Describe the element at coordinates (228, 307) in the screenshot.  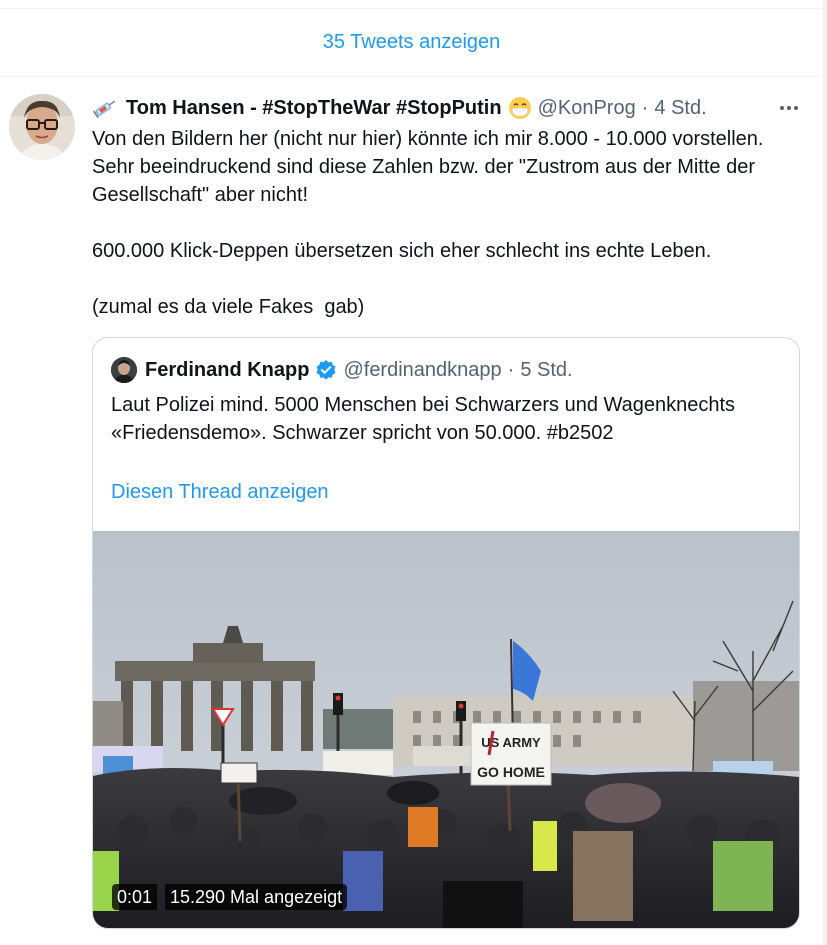
I see `tweet-paragraph: (zumal es da viele Fakes gab)` at that location.